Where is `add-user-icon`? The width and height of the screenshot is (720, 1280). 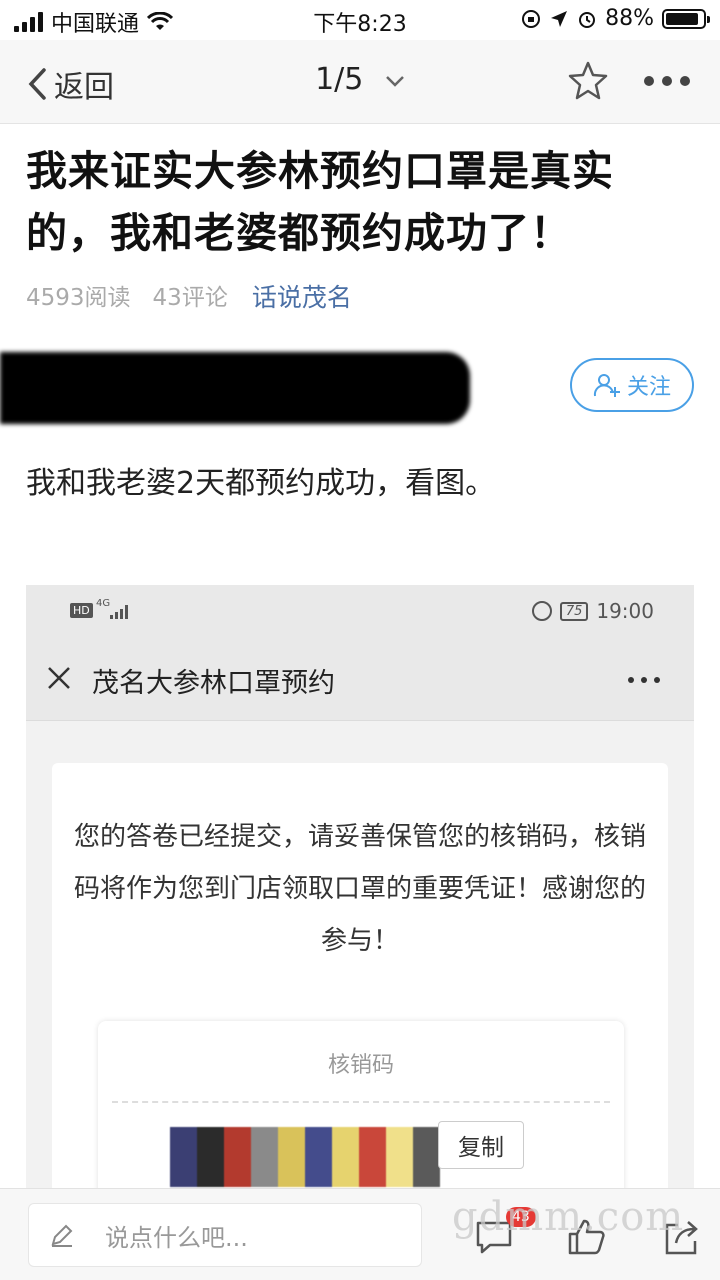
add-user-icon is located at coordinates (606, 385).